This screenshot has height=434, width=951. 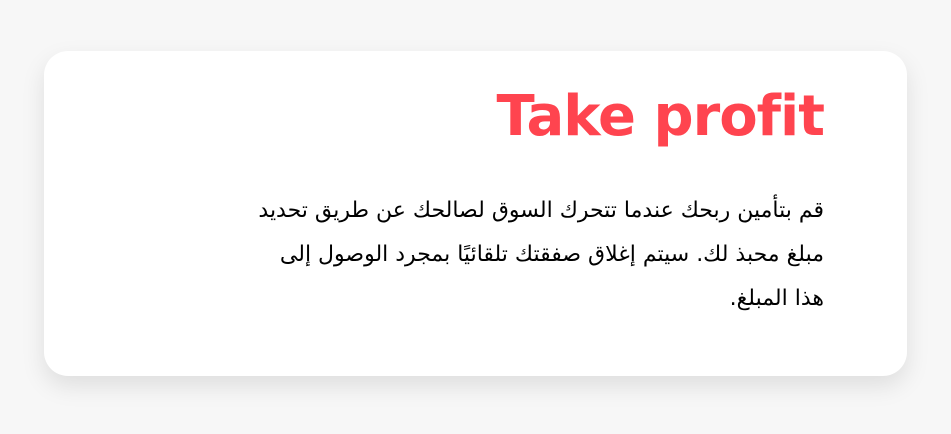 I want to click on card-title: Take profit, so click(x=660, y=116).